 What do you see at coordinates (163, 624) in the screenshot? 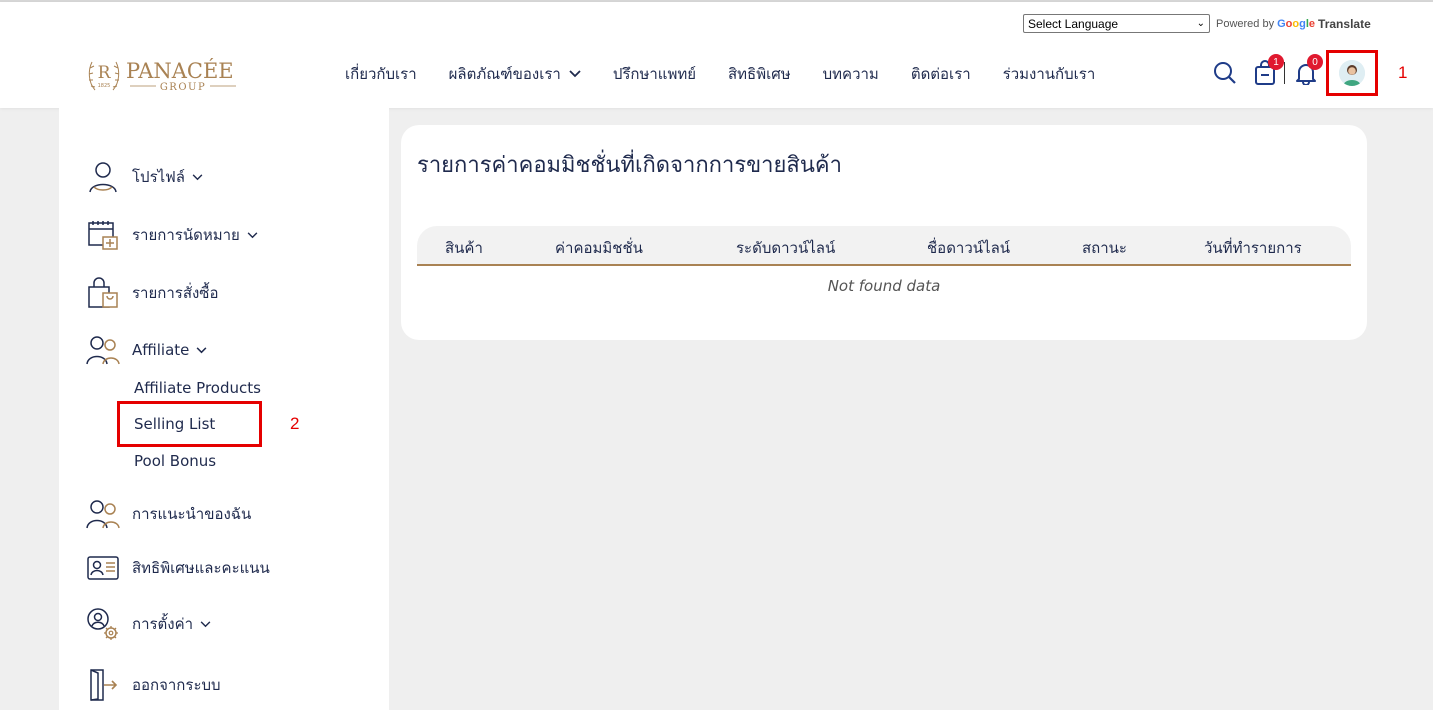
I see `sidebar-item-label: การตั้งค่า` at bounding box center [163, 624].